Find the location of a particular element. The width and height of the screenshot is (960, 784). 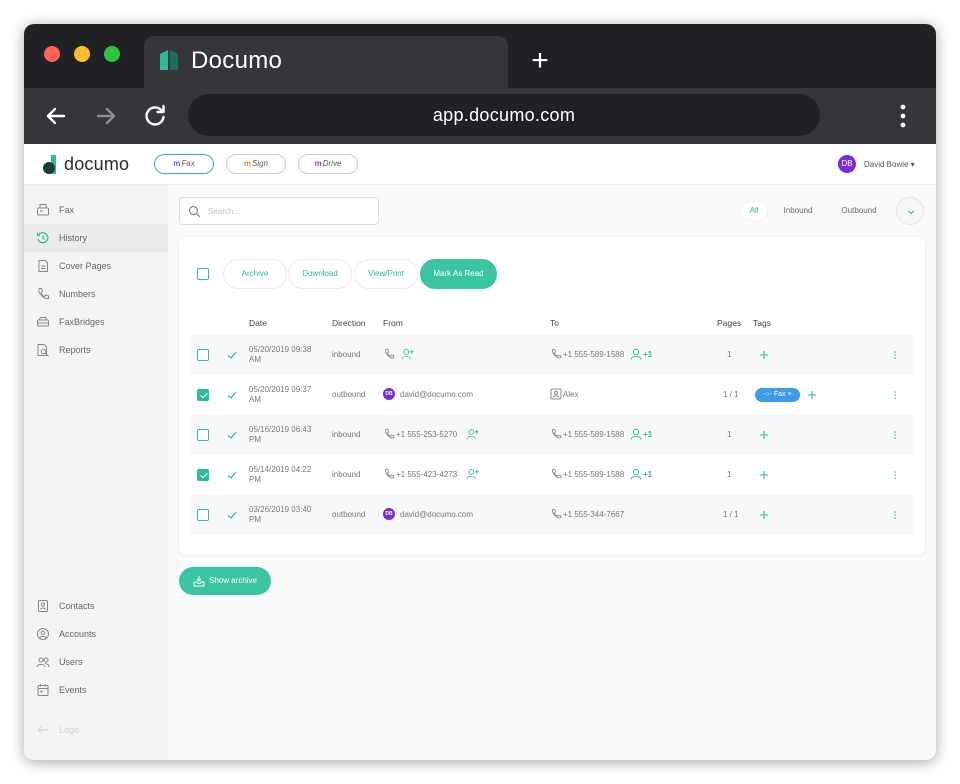

tag-badge: -○- Fax × is located at coordinates (777, 395).